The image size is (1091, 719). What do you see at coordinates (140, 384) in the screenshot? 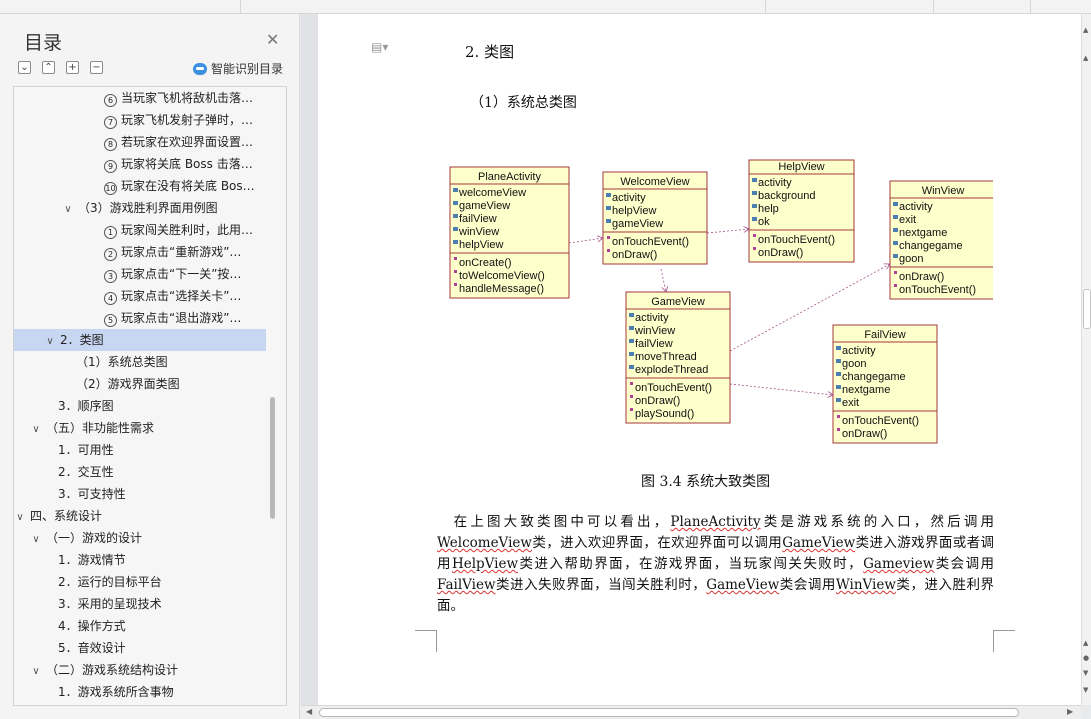
I see `outline-item: （2）游戏界面类图` at bounding box center [140, 384].